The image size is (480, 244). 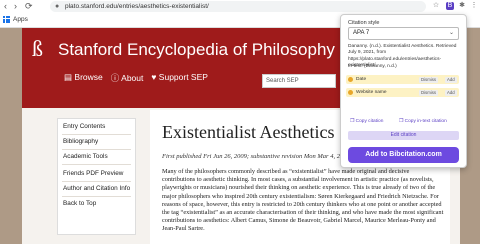 What do you see at coordinates (80, 141) in the screenshot?
I see `sidebar-item-bibliography: Bibliography` at bounding box center [80, 141].